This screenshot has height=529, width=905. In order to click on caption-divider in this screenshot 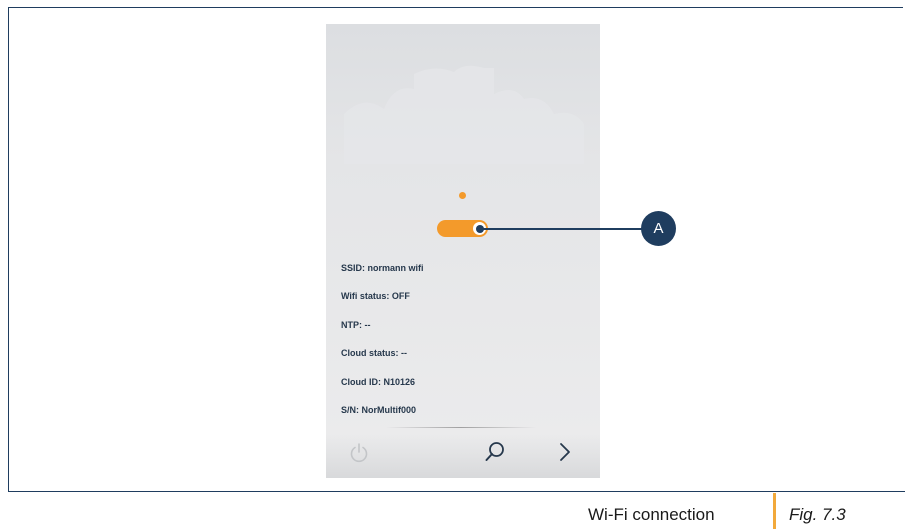, I will do `click(456, 491)`.